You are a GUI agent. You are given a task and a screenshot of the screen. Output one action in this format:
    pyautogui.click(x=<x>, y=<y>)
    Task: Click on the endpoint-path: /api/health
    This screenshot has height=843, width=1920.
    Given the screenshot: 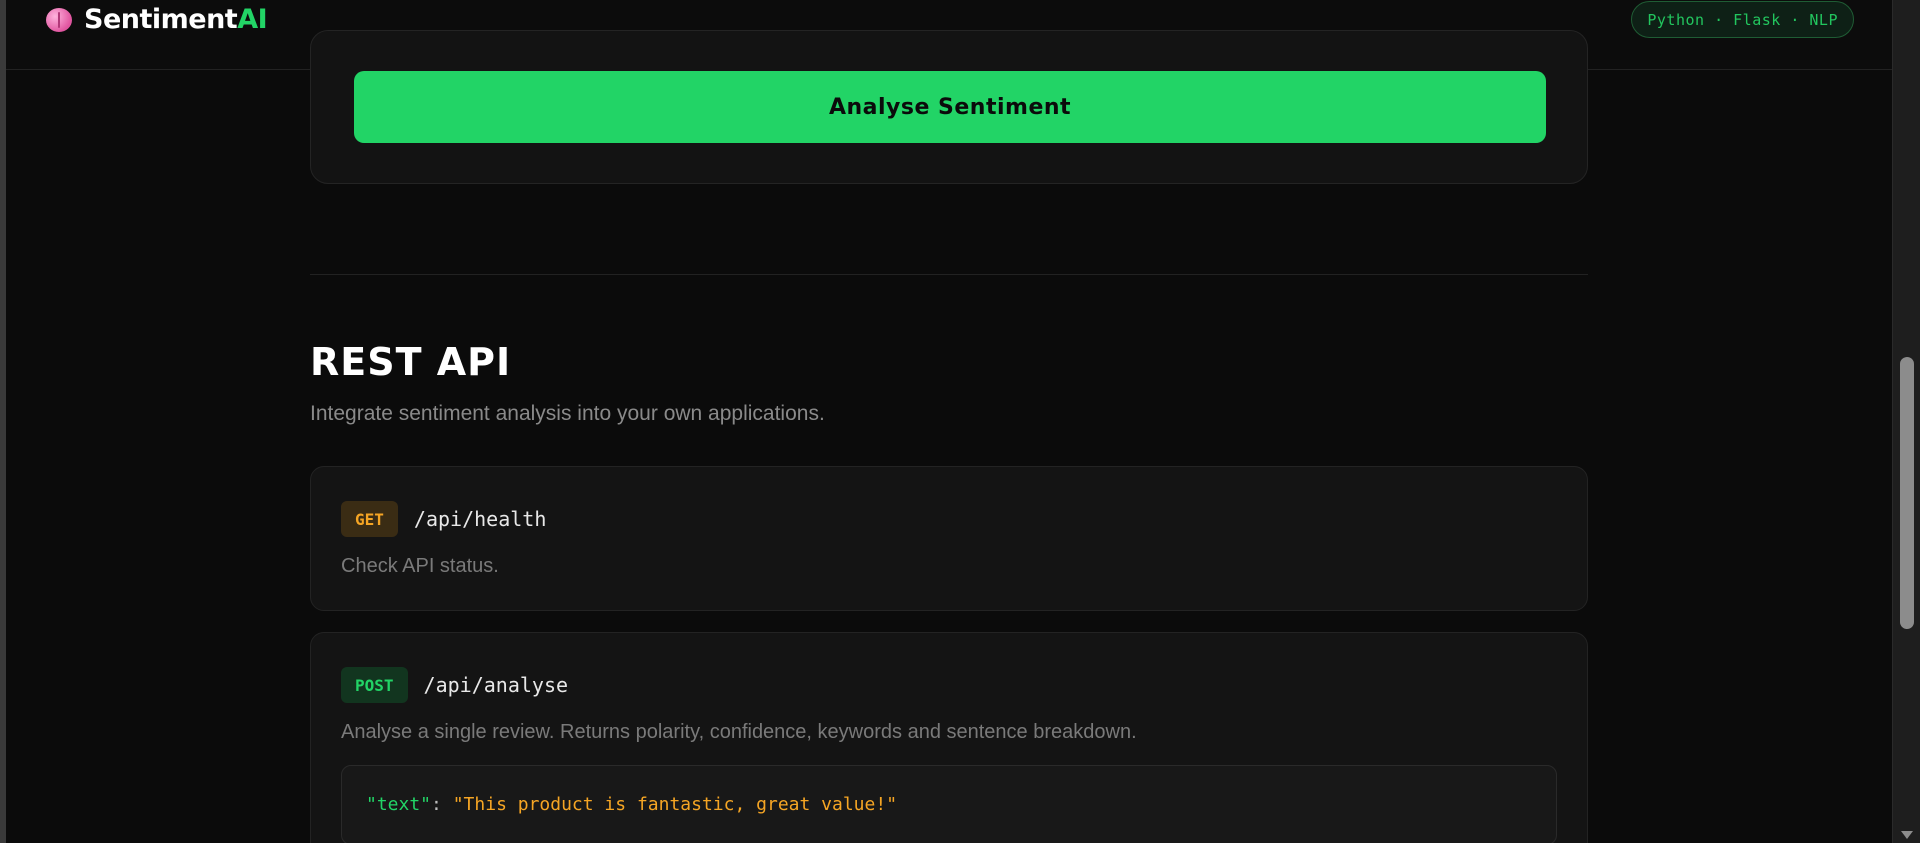 What is the action you would take?
    pyautogui.click(x=480, y=519)
    